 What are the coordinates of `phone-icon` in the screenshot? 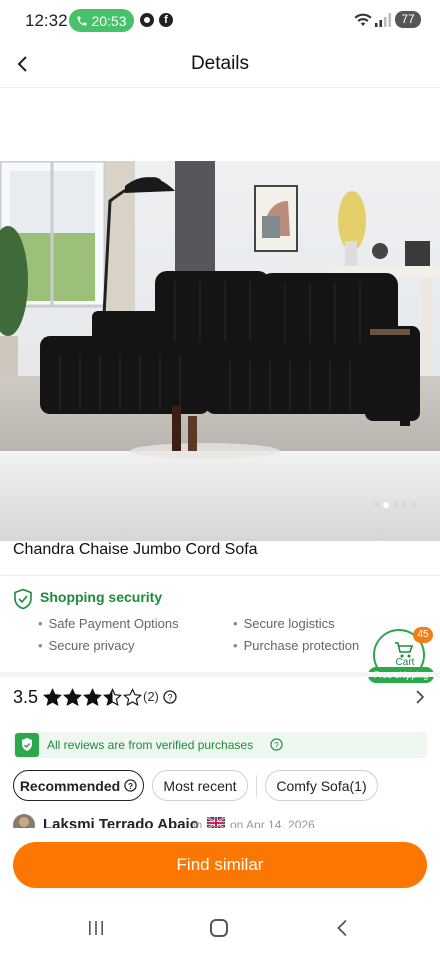 It's located at (82, 20).